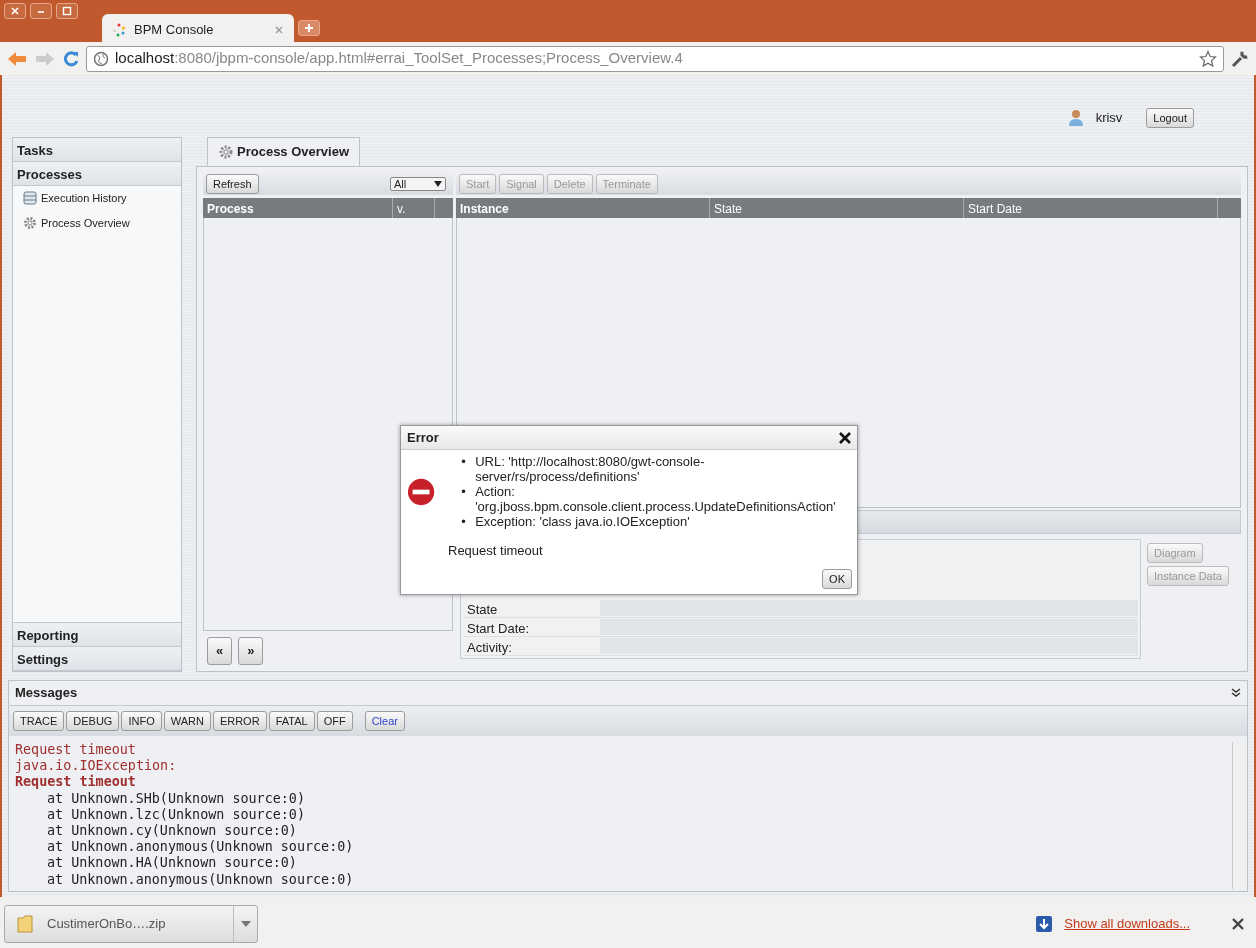 The height and width of the screenshot is (948, 1256). What do you see at coordinates (220, 651) in the screenshot?
I see `previous-page-button: «` at bounding box center [220, 651].